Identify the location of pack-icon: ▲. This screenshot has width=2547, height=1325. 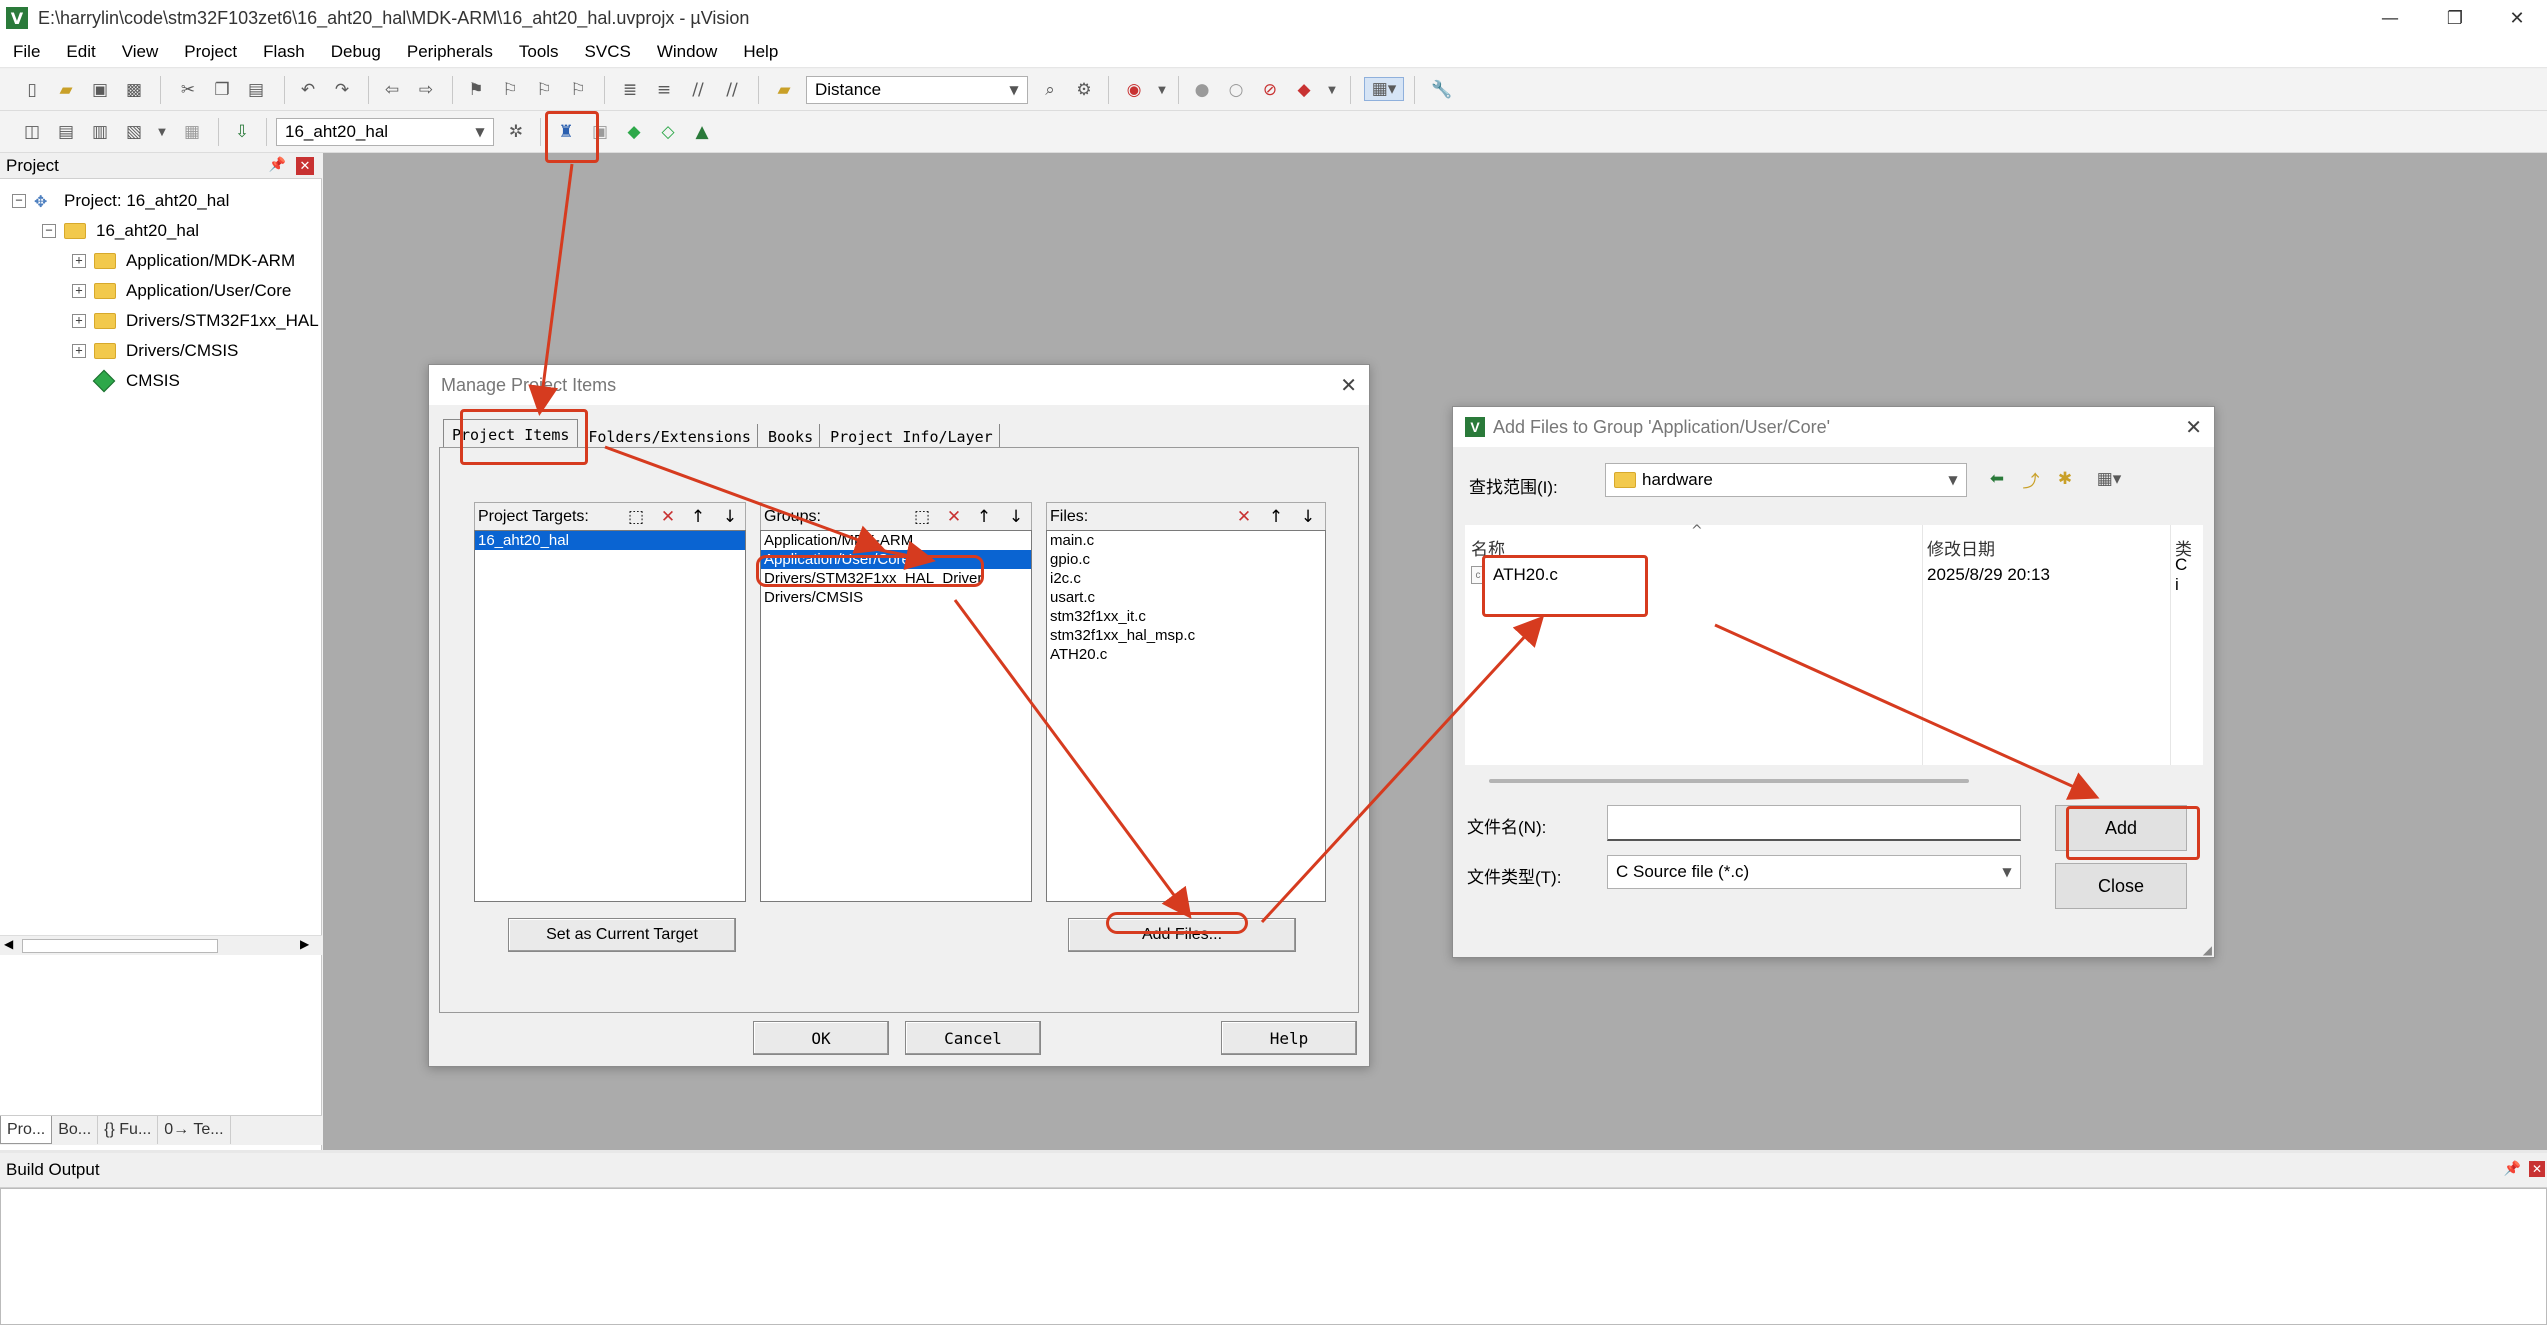
(702, 132).